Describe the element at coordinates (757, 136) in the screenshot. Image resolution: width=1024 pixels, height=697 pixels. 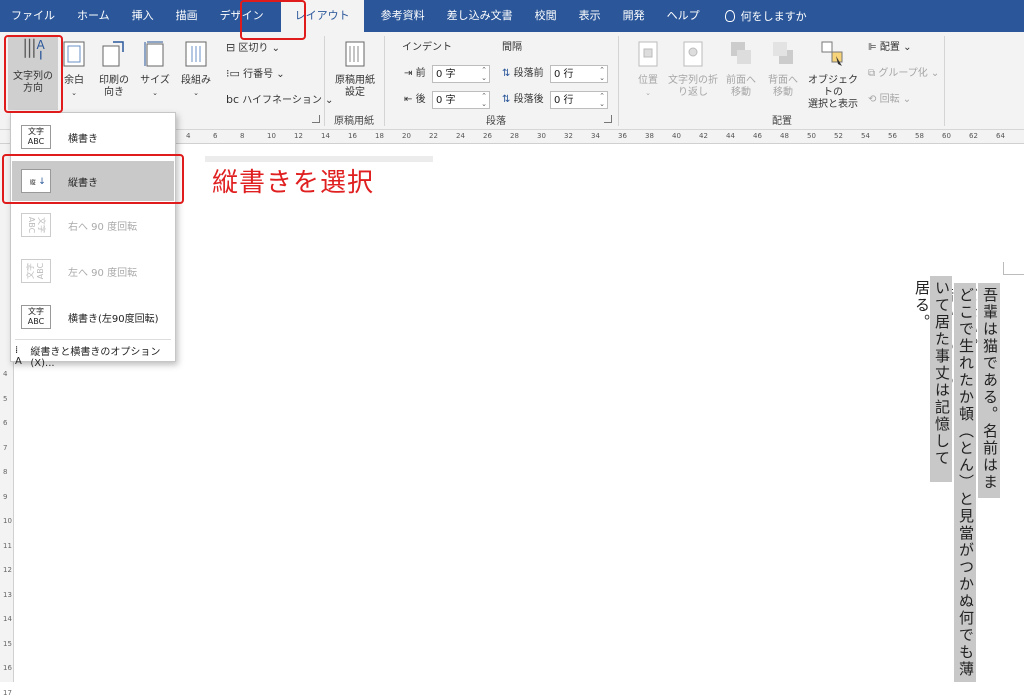
I see `ruler-tick-label: 46` at that location.